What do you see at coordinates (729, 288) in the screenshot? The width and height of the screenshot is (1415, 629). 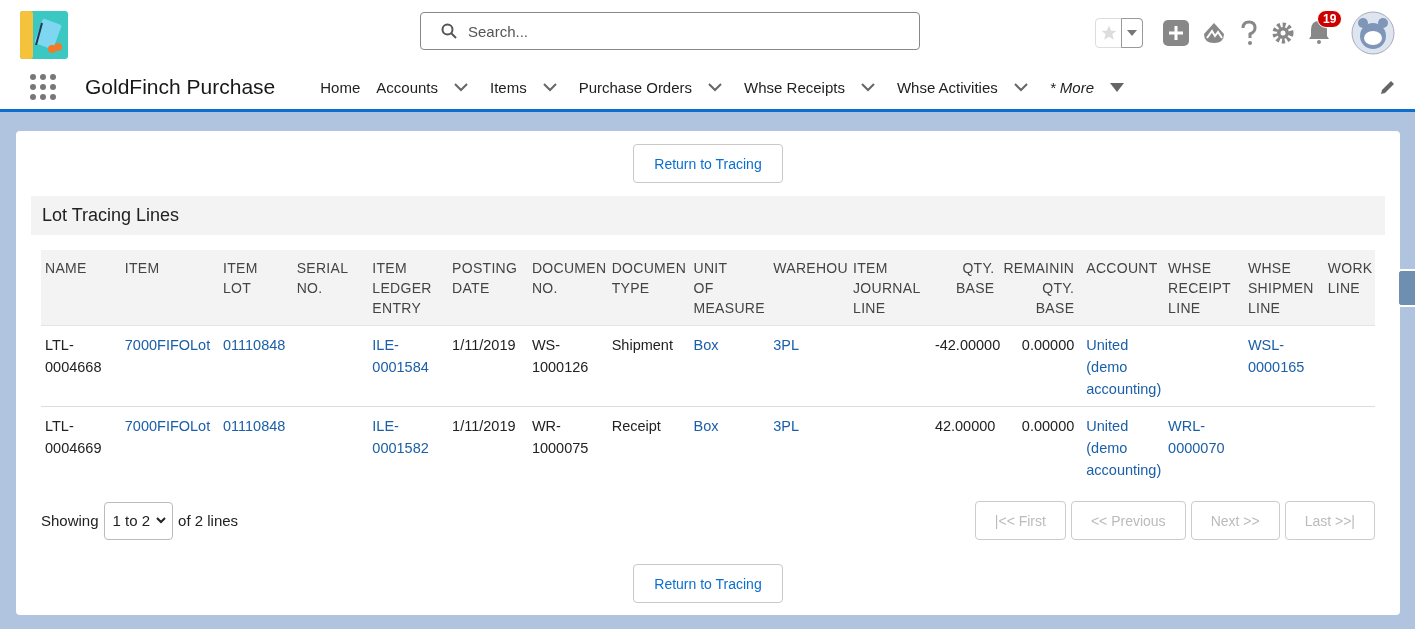 I see `column-header: UNIT OF MEASURE` at bounding box center [729, 288].